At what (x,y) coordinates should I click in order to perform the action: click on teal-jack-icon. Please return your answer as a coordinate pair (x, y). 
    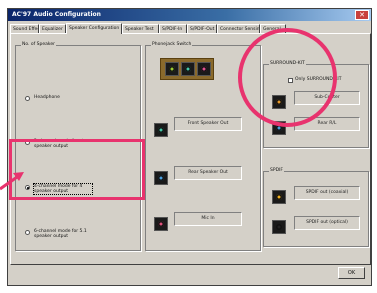
    Looking at the image, I should click on (188, 69).